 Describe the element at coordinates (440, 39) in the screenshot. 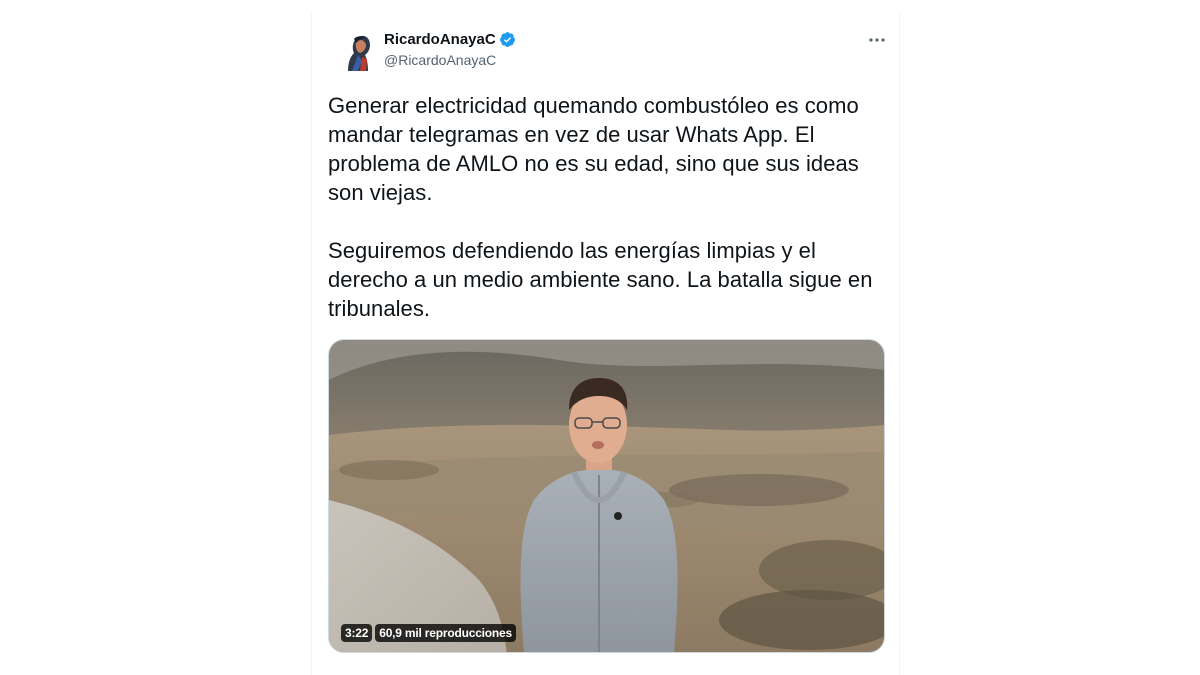

I see `author-name: RicardoAnayaC` at that location.